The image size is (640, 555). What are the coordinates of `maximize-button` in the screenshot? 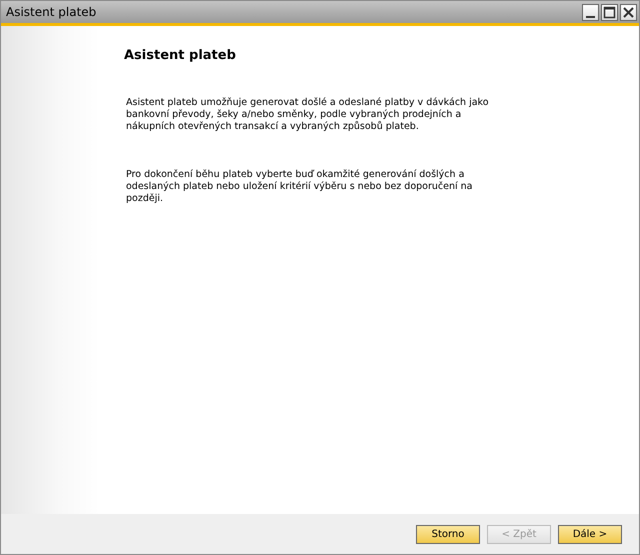 It's located at (609, 12).